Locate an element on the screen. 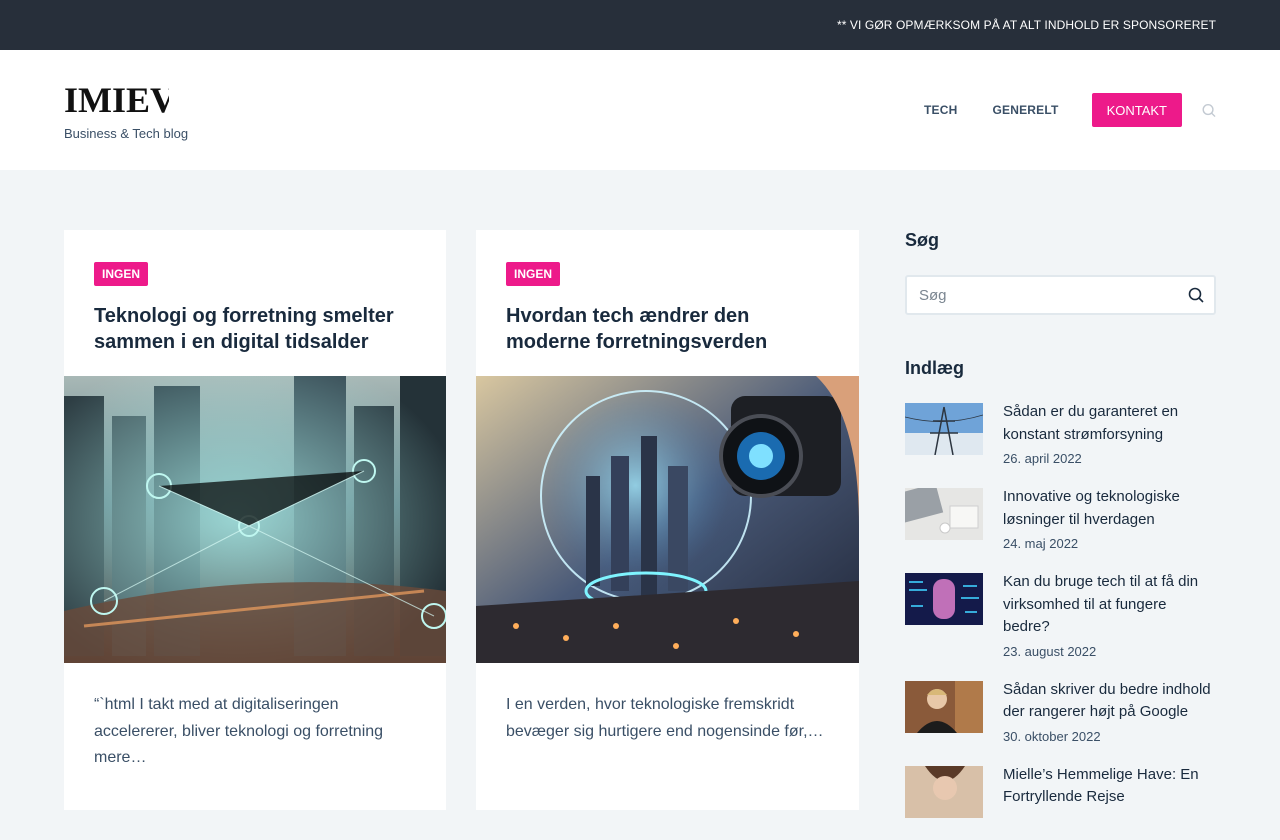 The image size is (1280, 840). search-input is located at coordinates (1037, 295).